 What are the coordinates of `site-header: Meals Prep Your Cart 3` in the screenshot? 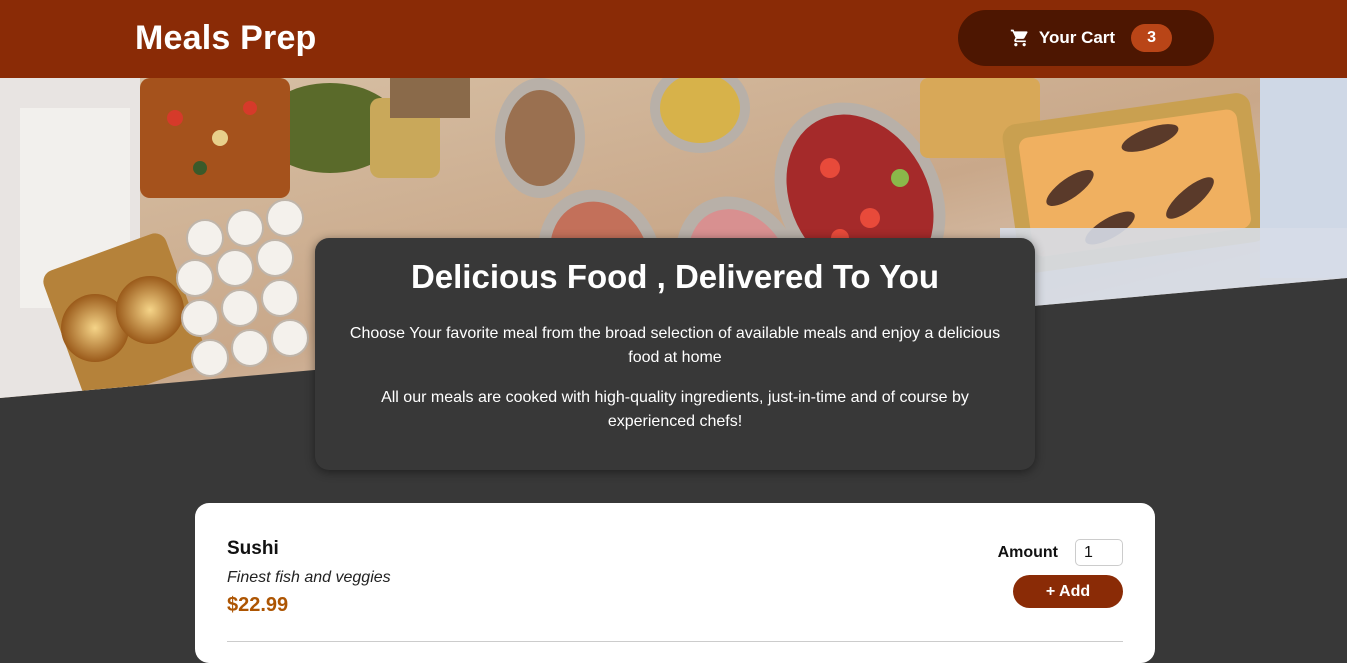 It's located at (673, 39).